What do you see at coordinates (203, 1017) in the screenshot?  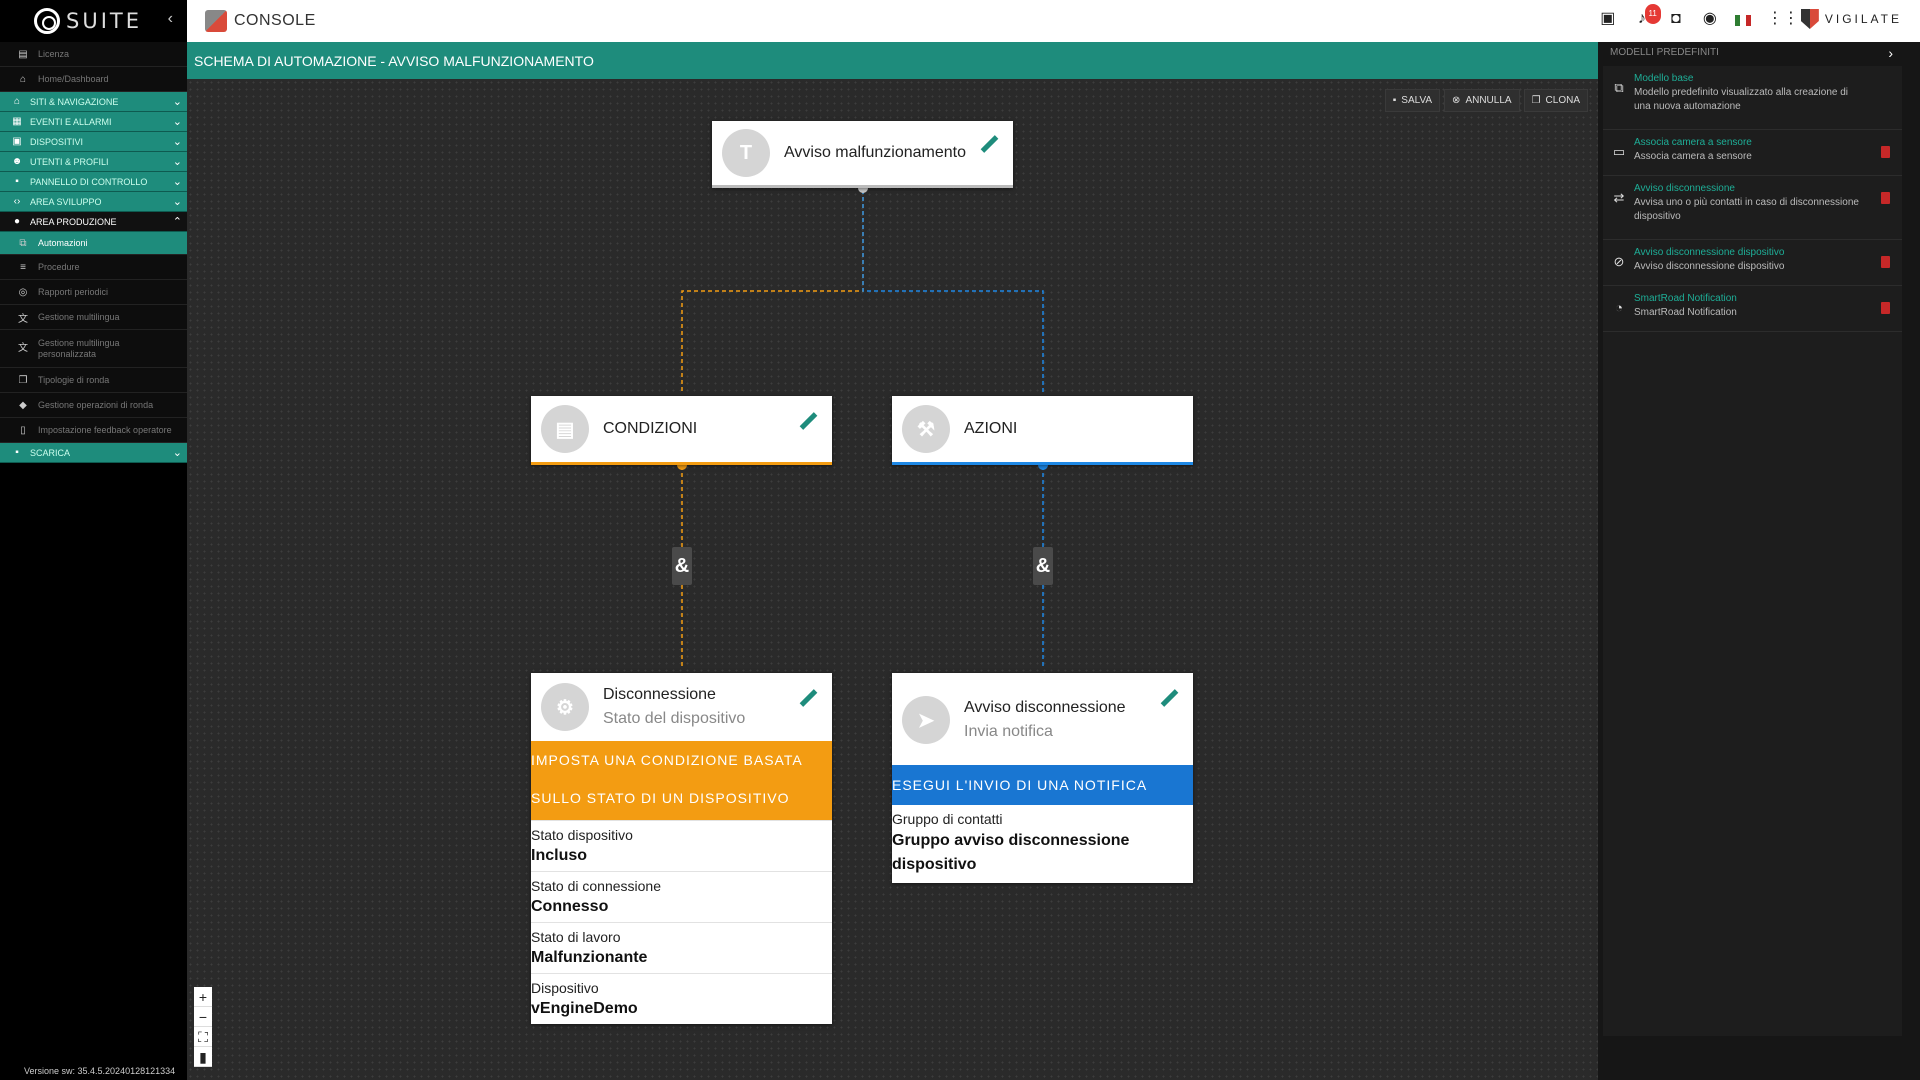 I see `zoom-out-button: −` at bounding box center [203, 1017].